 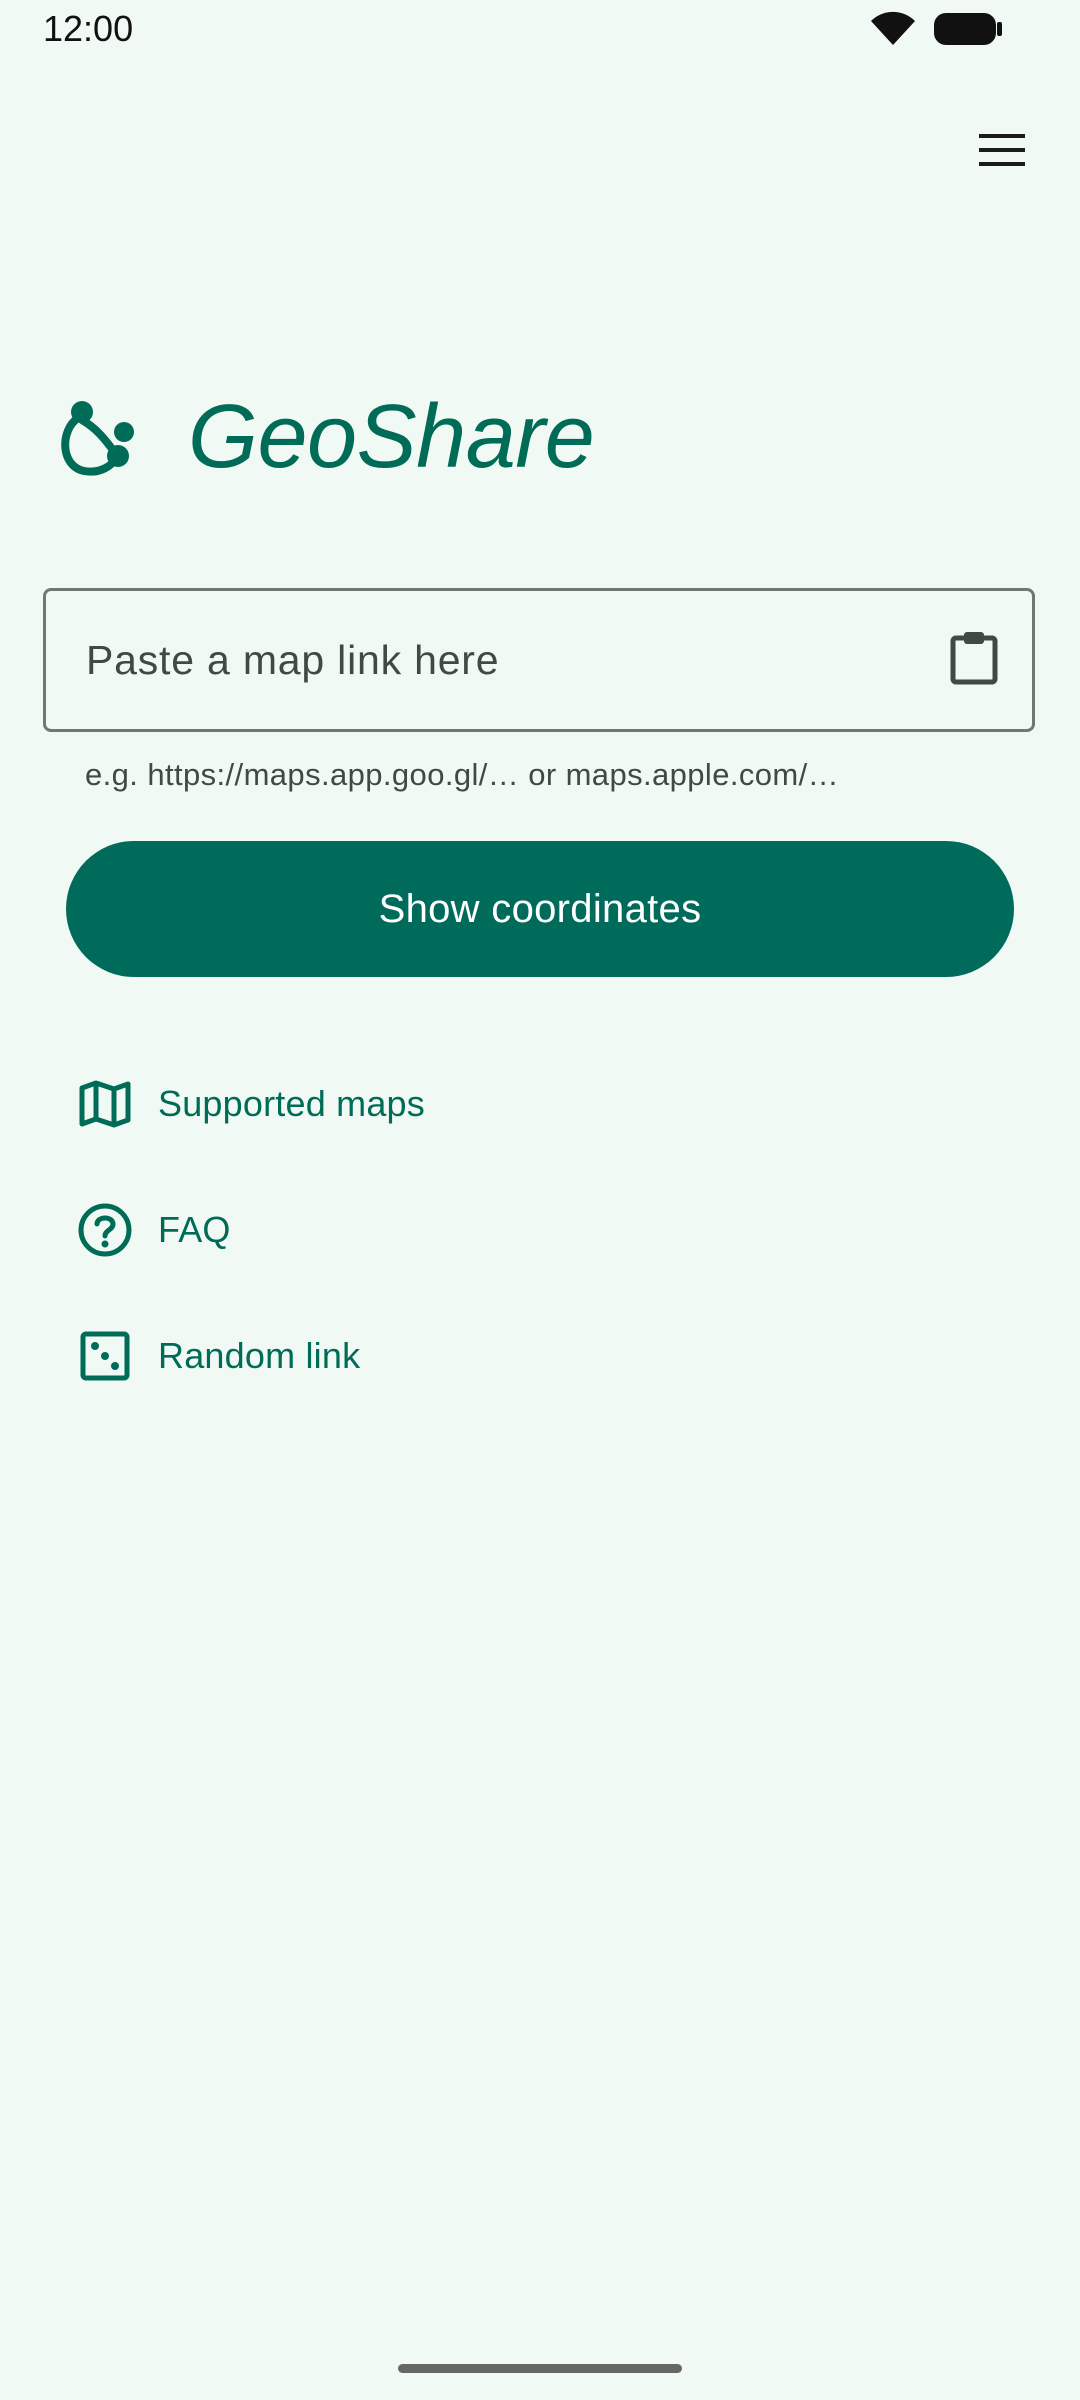 What do you see at coordinates (105, 1230) in the screenshot?
I see `help-circle-icon` at bounding box center [105, 1230].